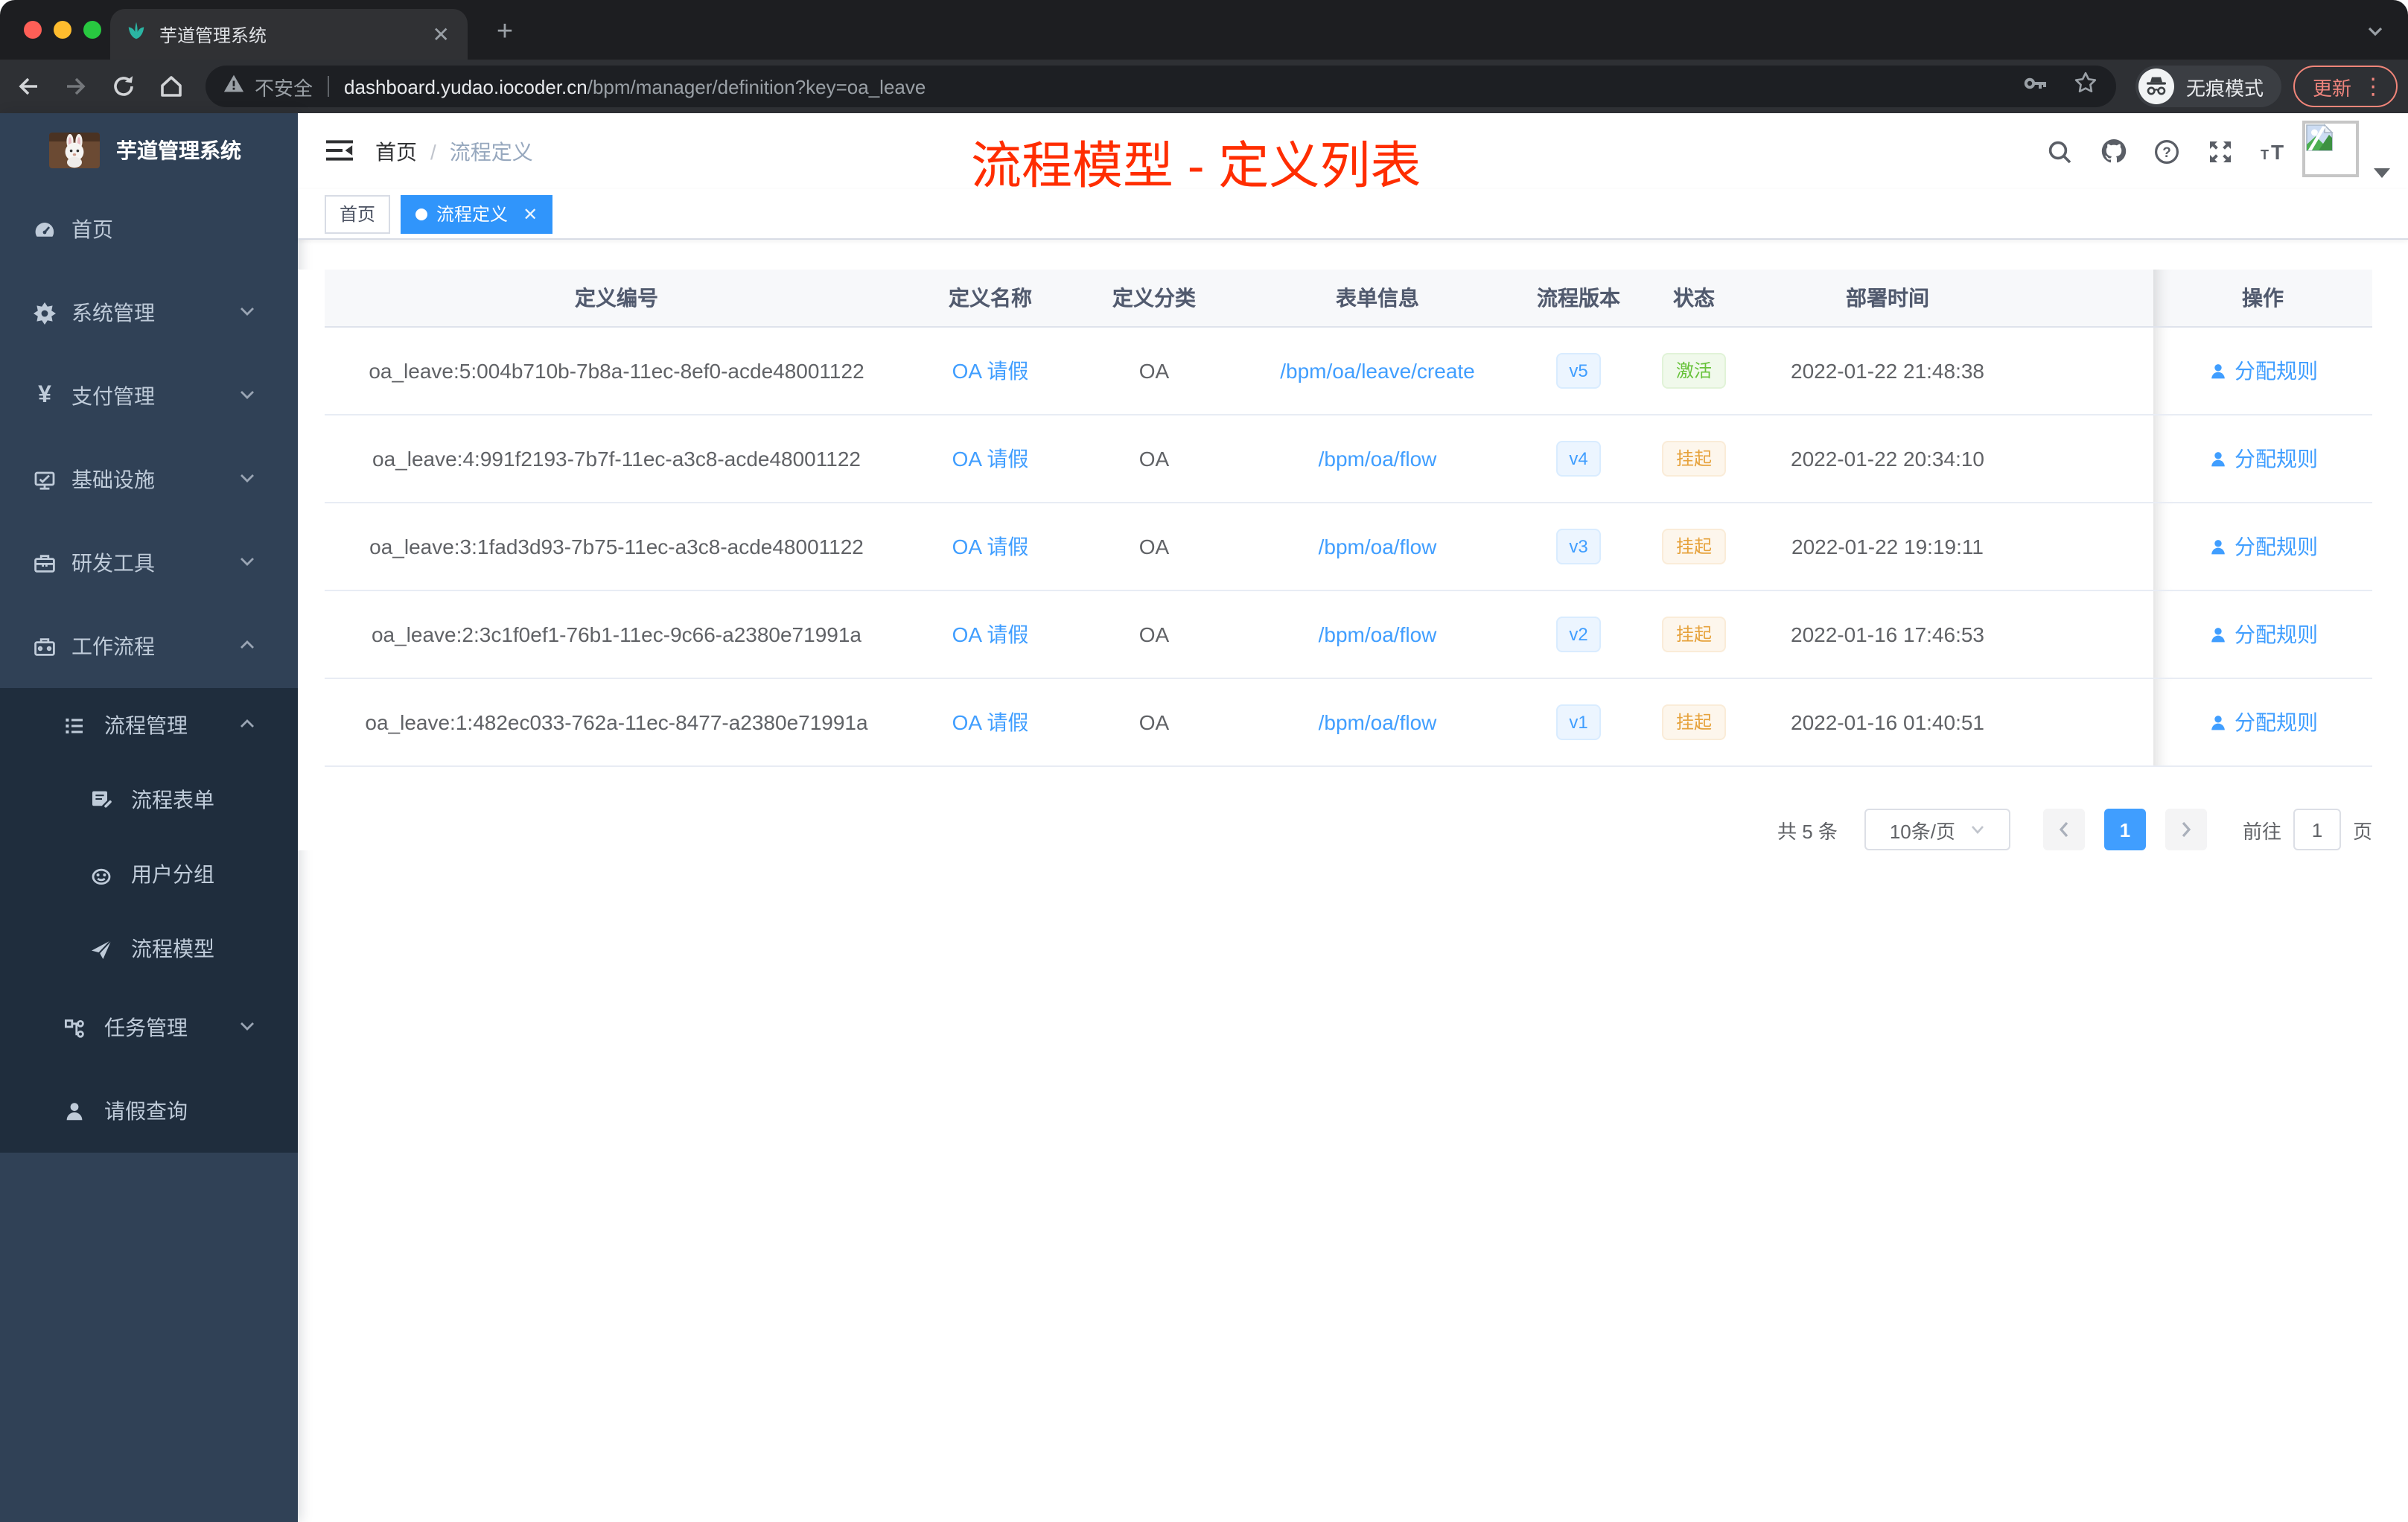  Describe the element at coordinates (123, 86) in the screenshot. I see `refresh-icon` at that location.